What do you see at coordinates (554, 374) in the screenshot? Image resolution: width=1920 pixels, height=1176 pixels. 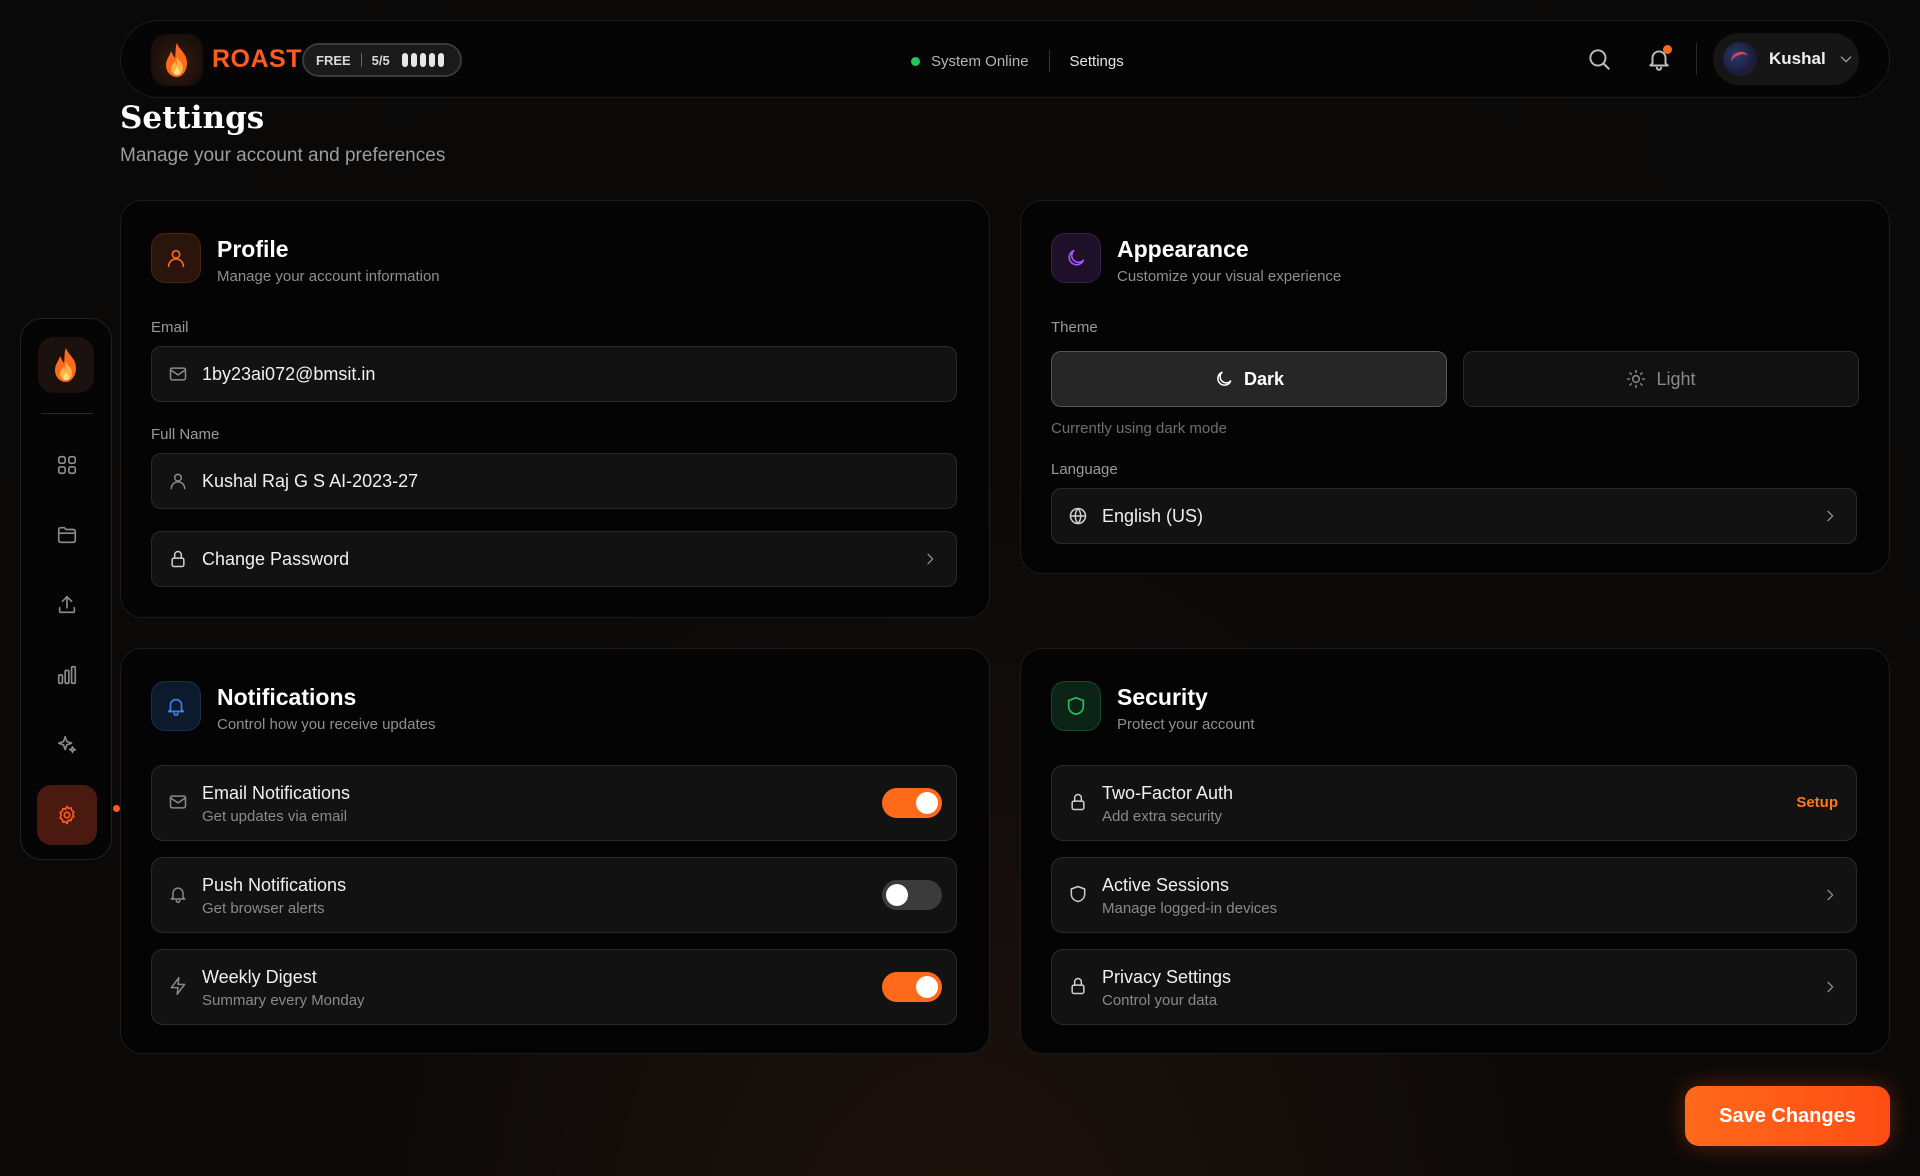 I see `email-field: 1by23ai072@bmsit.in` at bounding box center [554, 374].